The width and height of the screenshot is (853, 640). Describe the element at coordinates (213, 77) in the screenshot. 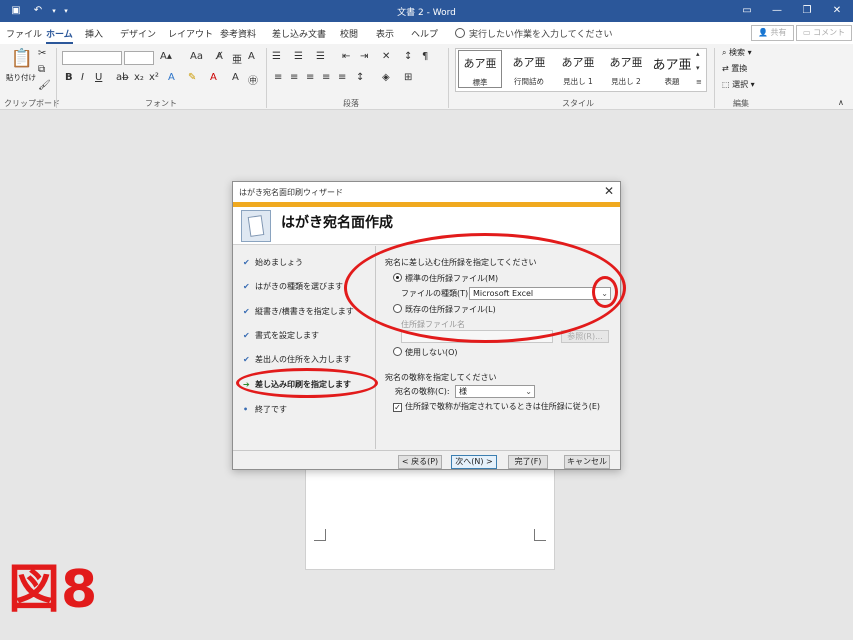

I see `font-color-icon: A` at that location.